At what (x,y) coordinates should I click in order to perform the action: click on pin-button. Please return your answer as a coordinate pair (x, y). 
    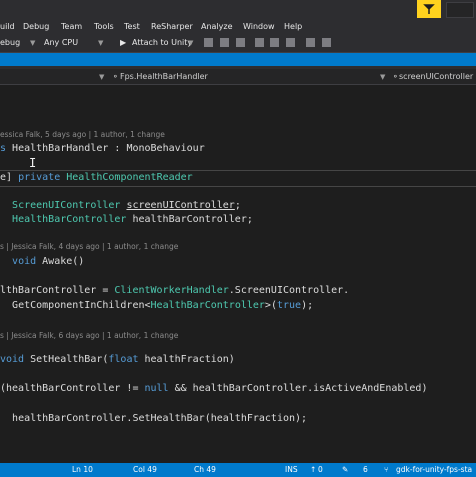
    Looking at the image, I should click on (429, 9).